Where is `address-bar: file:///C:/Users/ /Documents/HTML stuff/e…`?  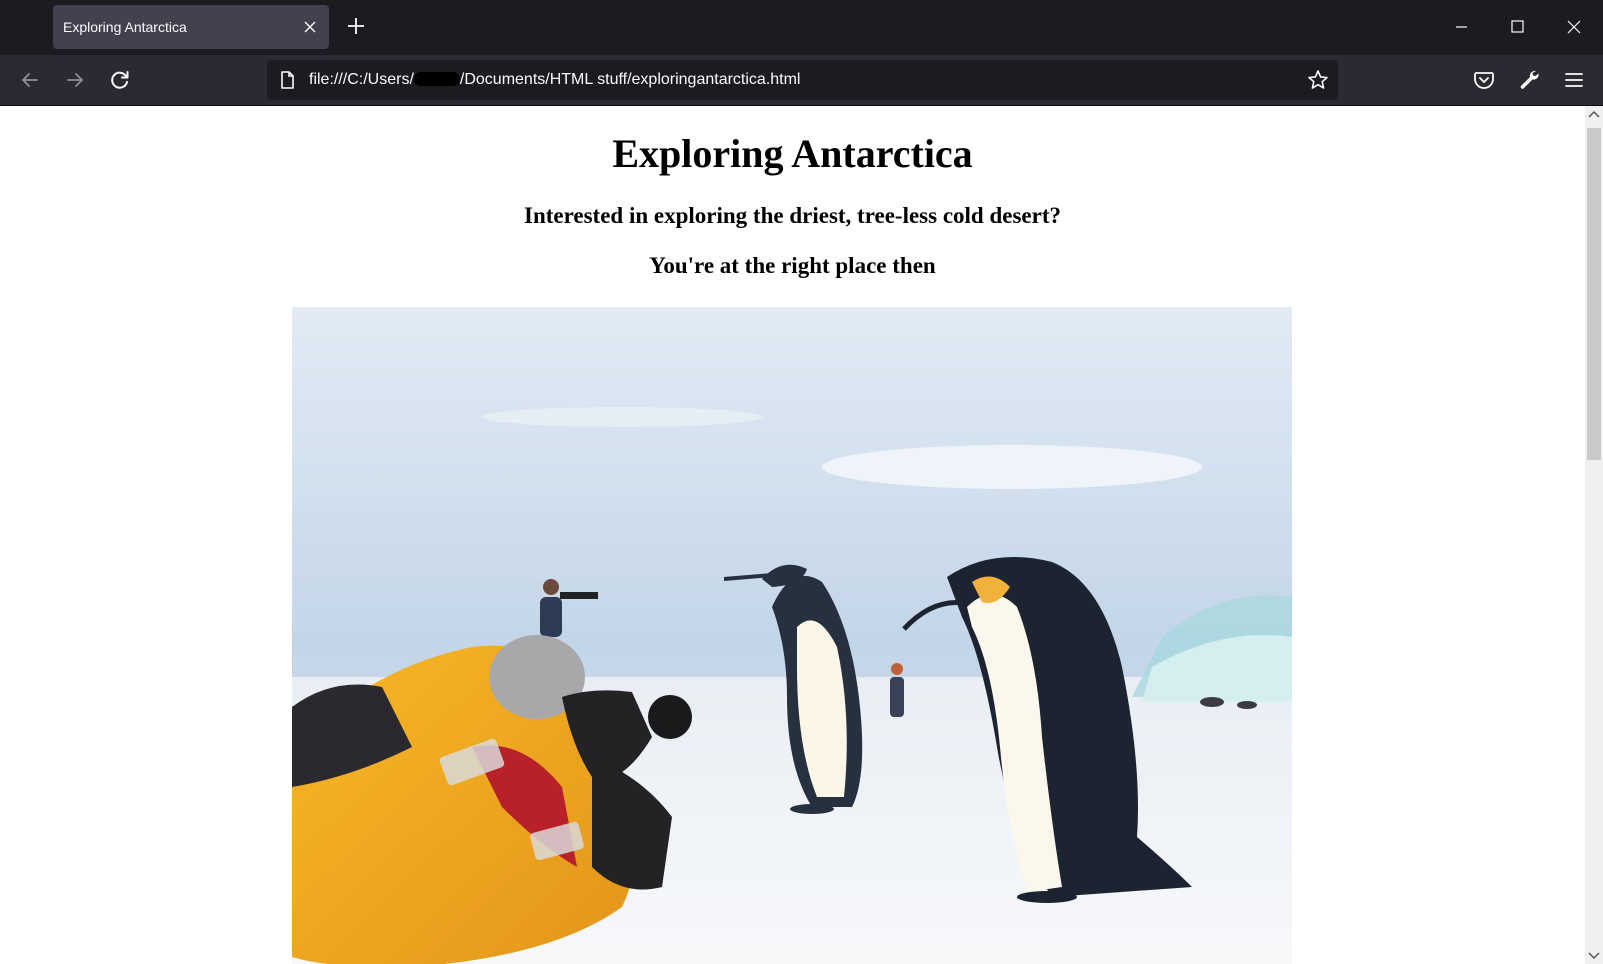
address-bar: file:///C:/Users/ /Documents/HTML stuff/e… is located at coordinates (802, 80).